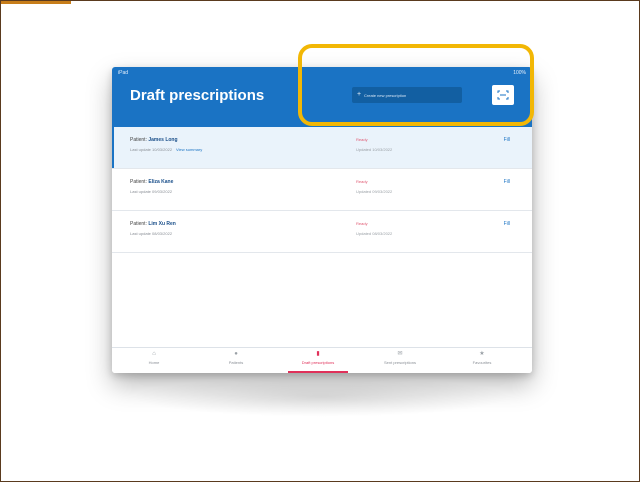  I want to click on row-status-detail: Updated 08/03/2022, so click(374, 233).